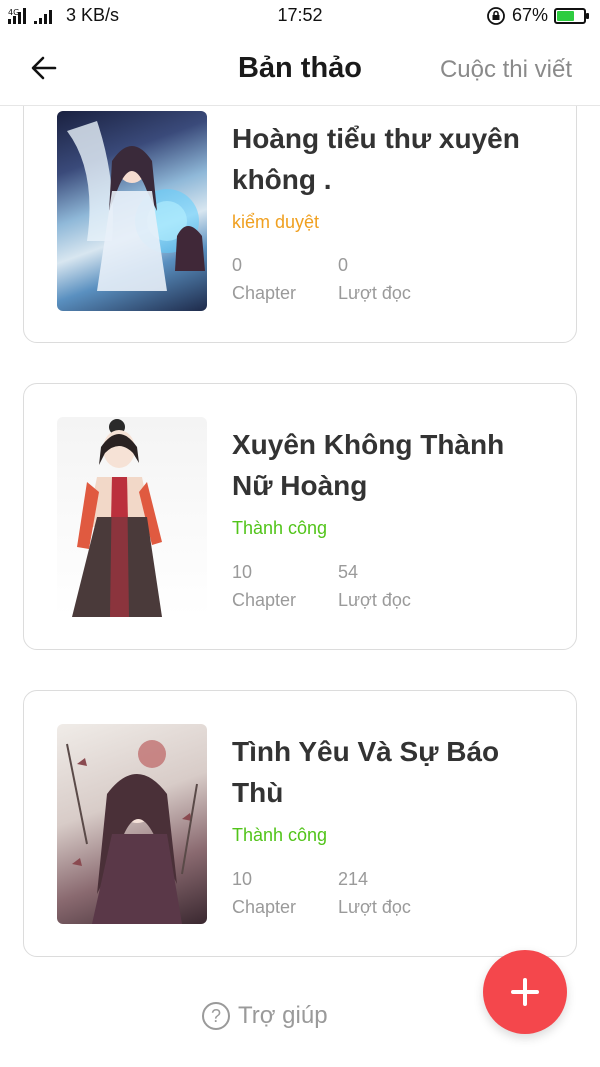 The height and width of the screenshot is (1067, 600). I want to click on plus-icon, so click(525, 992).